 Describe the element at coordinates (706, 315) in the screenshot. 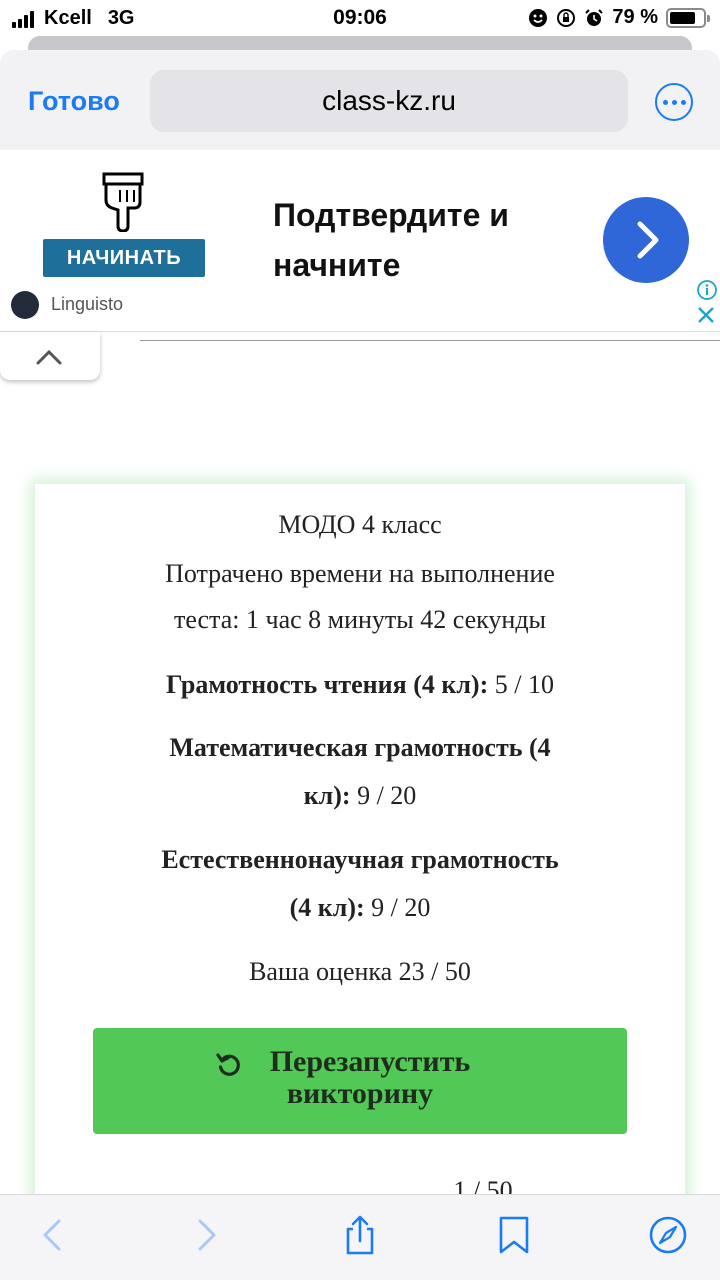

I see `ad-close-icon` at that location.